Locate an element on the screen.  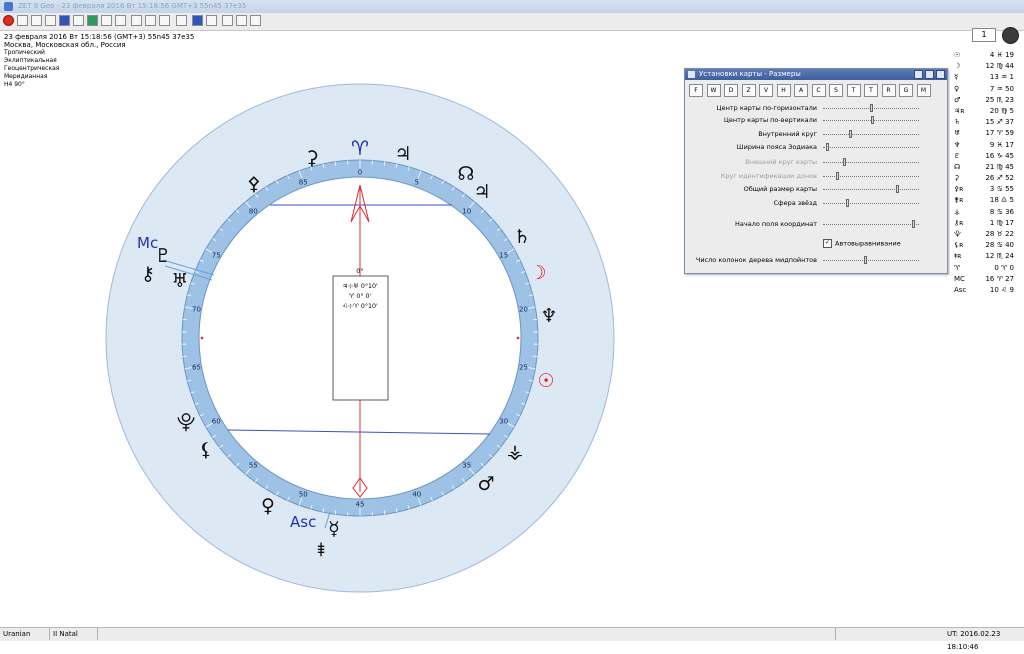
ring-number: 85 is located at coordinates (303, 183).